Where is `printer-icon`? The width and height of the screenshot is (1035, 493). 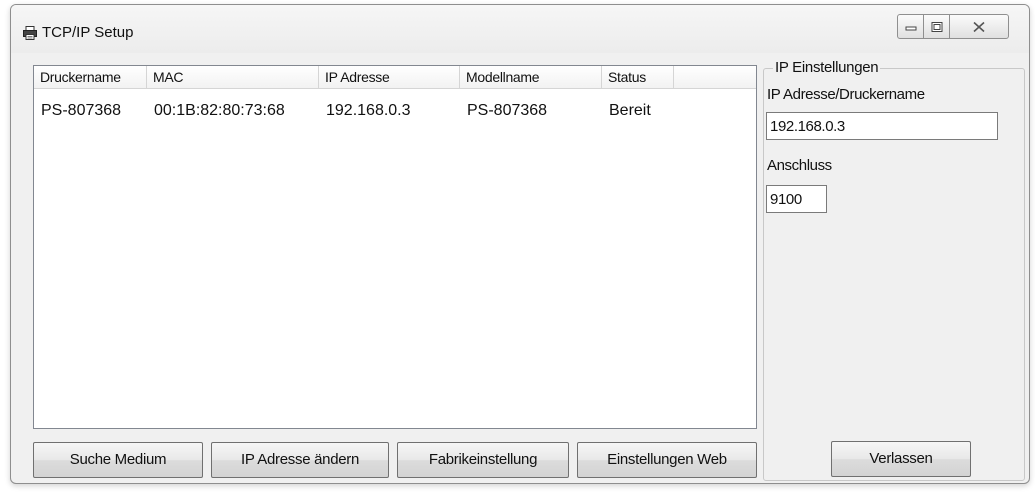 printer-icon is located at coordinates (30, 33).